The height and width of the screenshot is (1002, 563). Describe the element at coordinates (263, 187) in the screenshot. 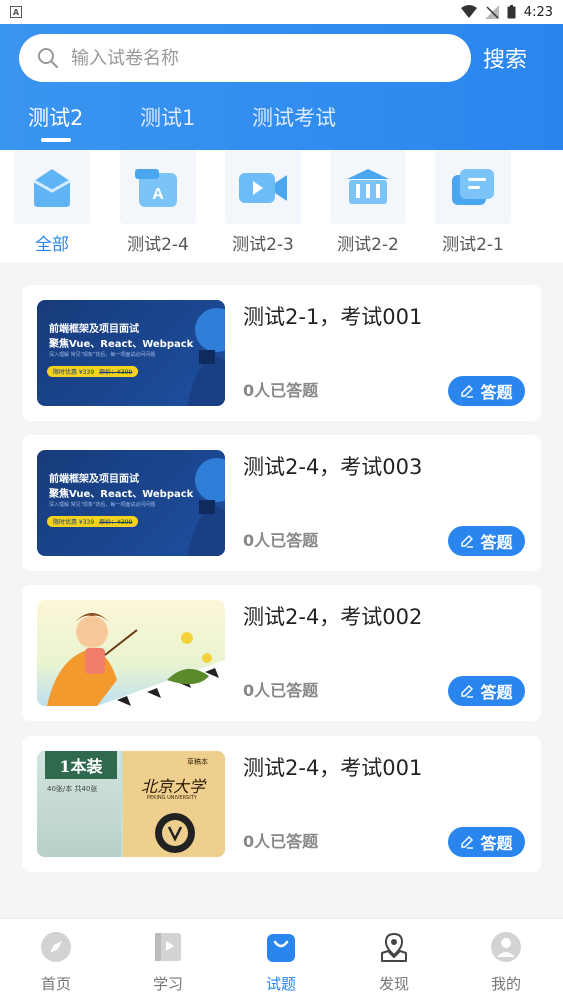

I see `video-camera-icon` at that location.